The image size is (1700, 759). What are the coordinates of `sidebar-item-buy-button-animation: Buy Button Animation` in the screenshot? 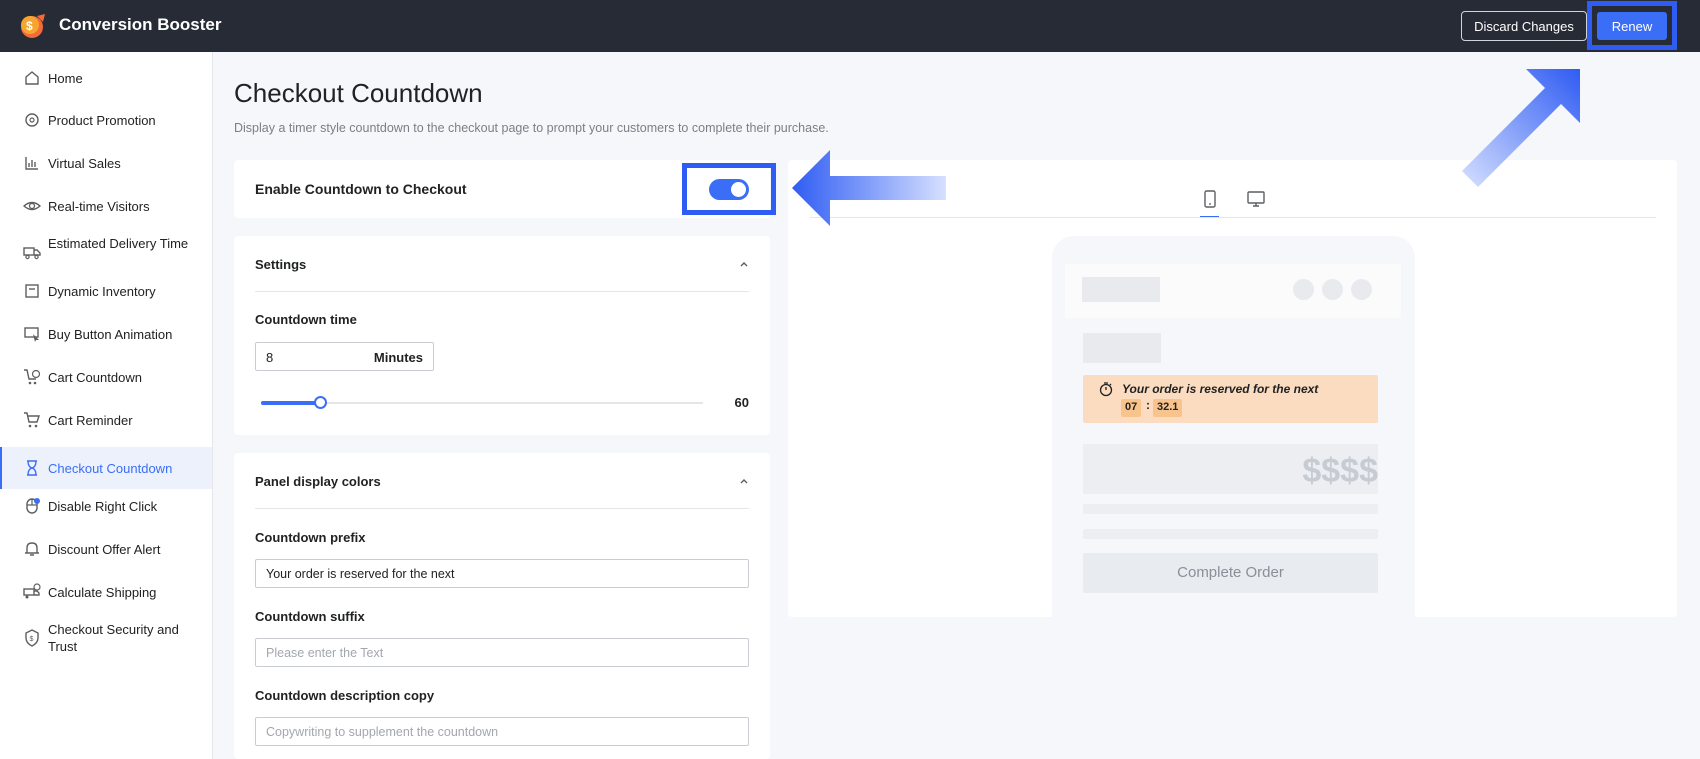 It's located at (106, 334).